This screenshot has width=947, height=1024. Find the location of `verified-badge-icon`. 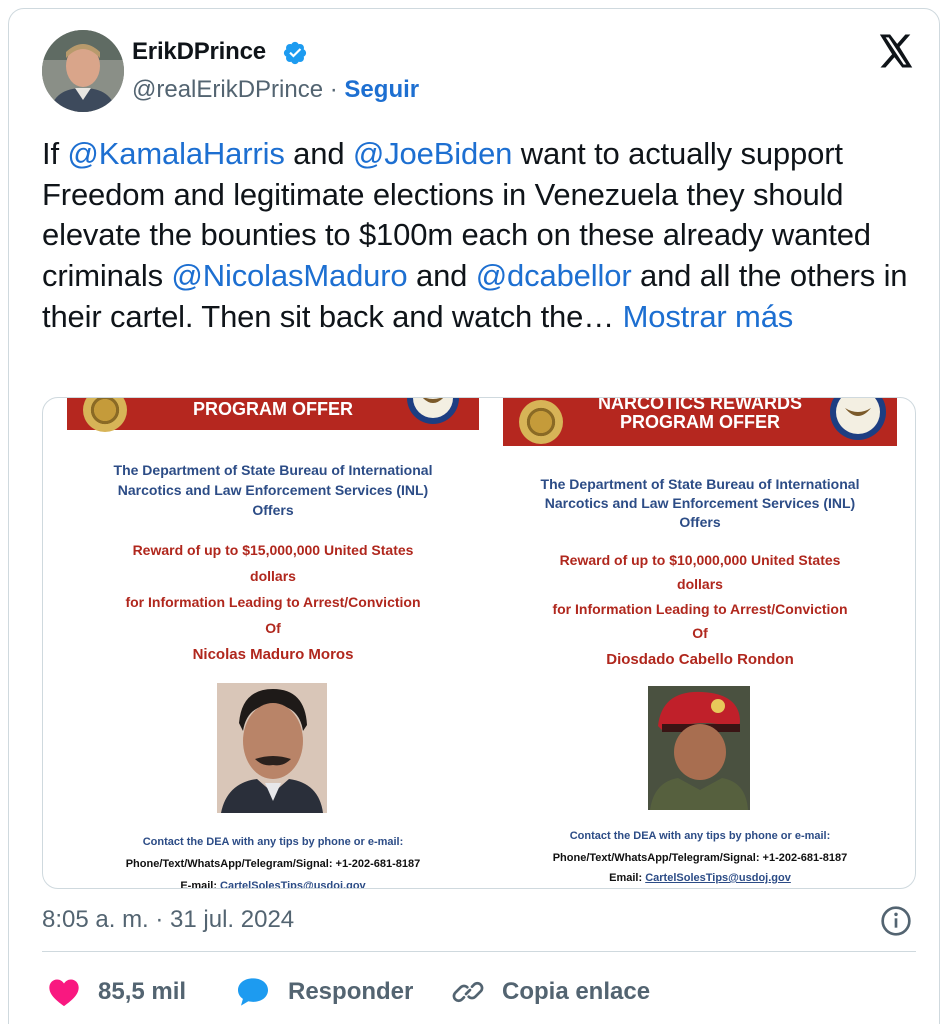

verified-badge-icon is located at coordinates (295, 53).